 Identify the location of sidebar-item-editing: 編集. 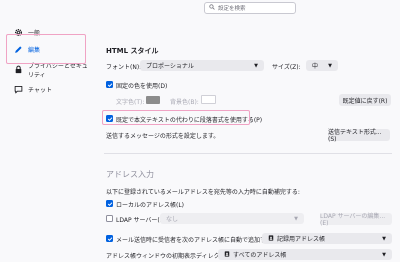
(47, 49).